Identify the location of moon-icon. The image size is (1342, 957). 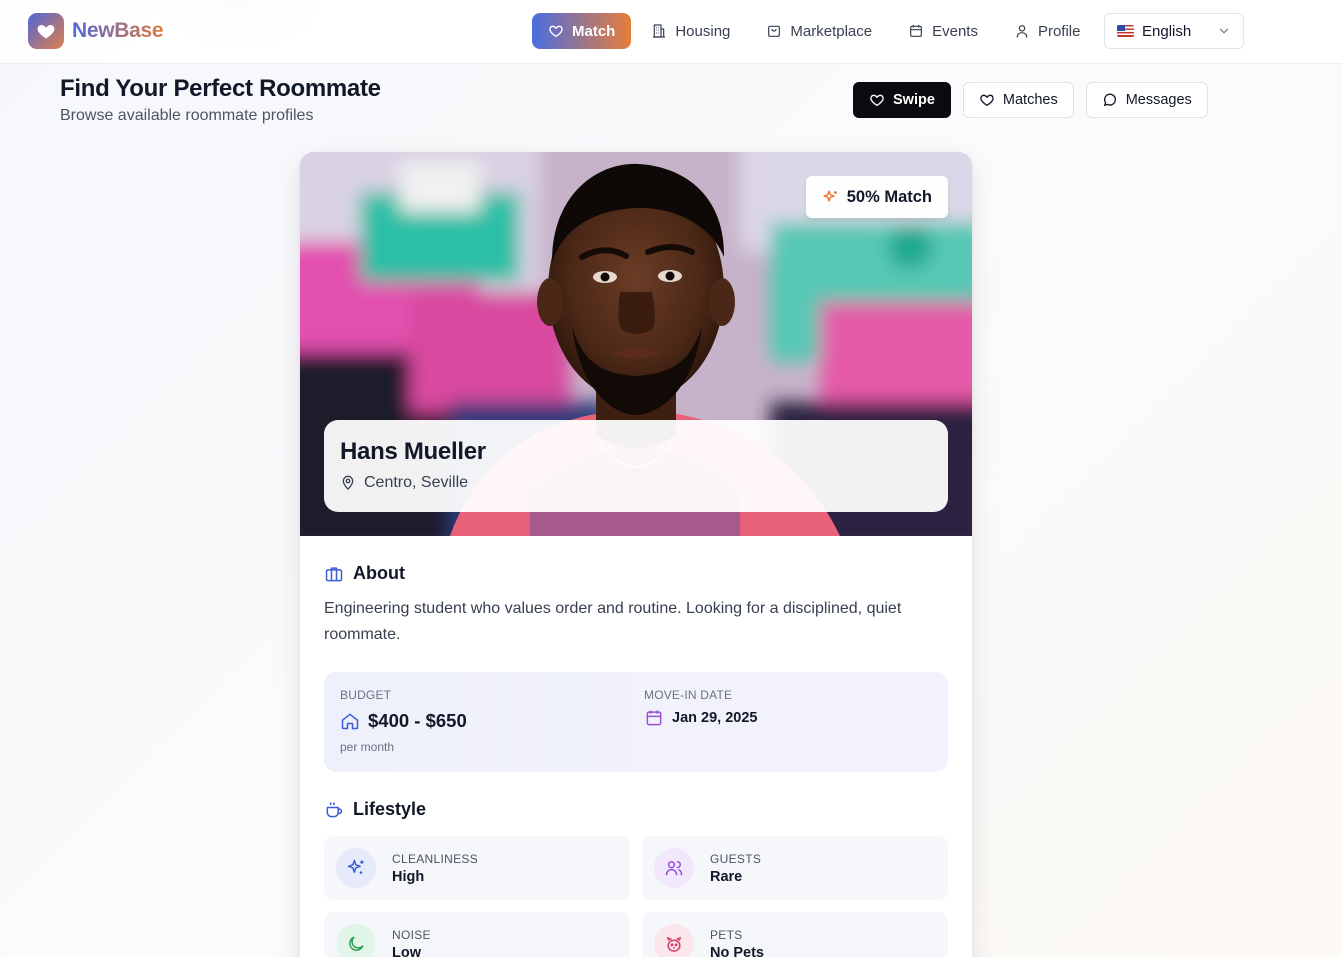
(356, 940).